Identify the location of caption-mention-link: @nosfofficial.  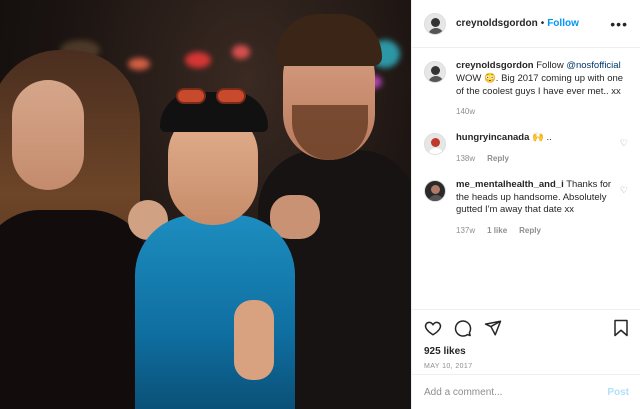
(593, 65).